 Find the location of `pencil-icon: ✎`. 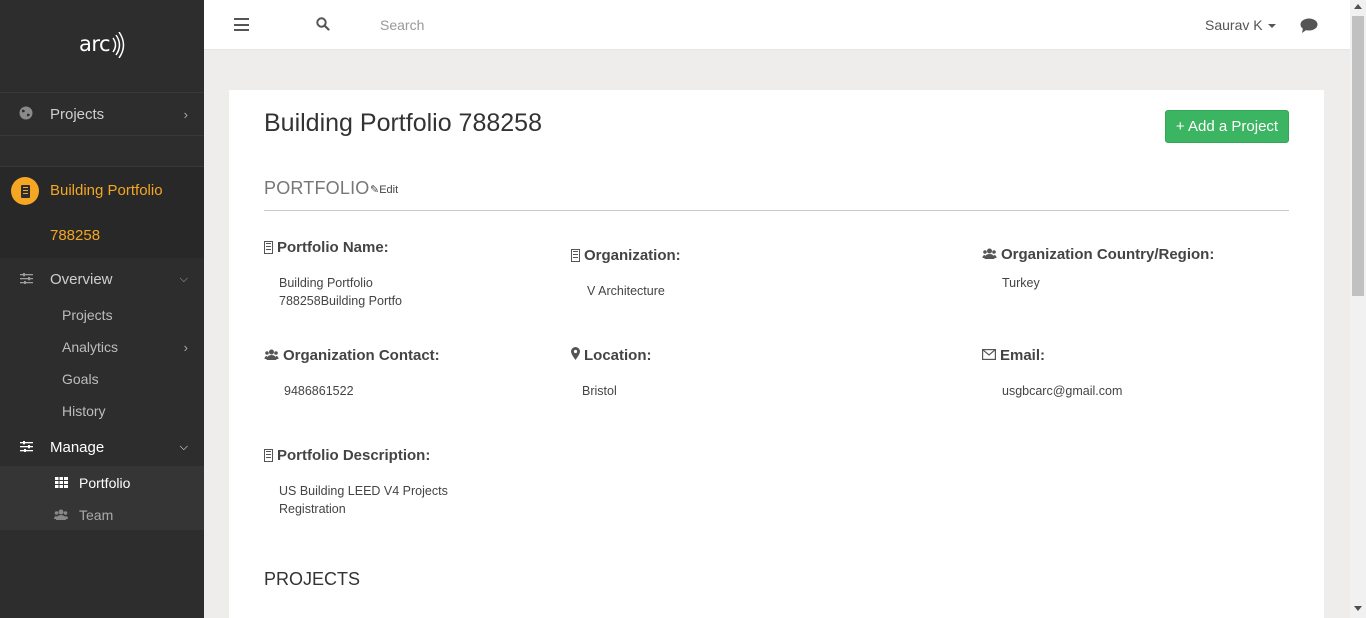

pencil-icon: ✎ is located at coordinates (375, 190).